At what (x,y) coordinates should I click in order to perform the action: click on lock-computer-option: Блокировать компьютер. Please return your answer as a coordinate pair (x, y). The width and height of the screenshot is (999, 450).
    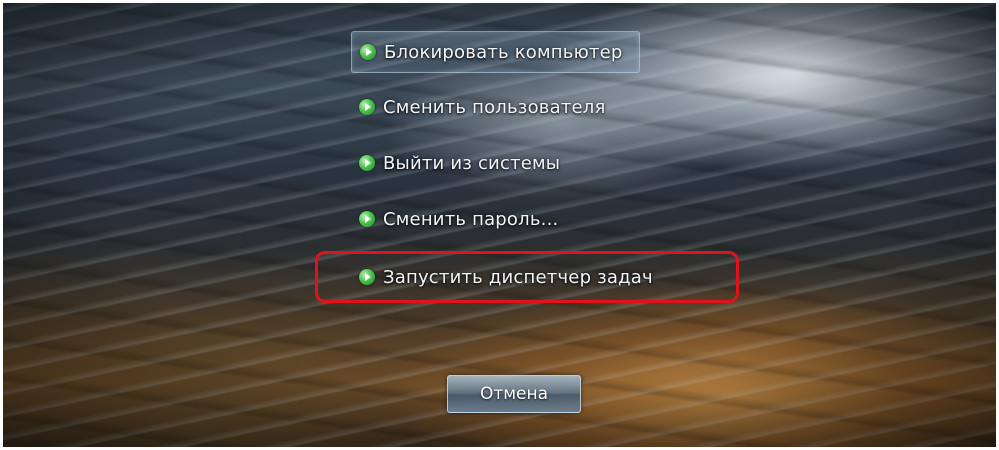
    Looking at the image, I should click on (495, 52).